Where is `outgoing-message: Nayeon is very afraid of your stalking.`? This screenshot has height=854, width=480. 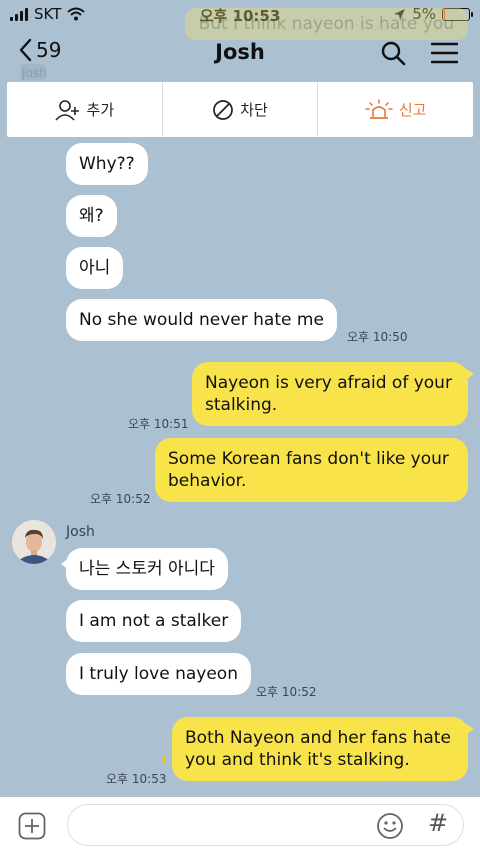
outgoing-message: Nayeon is very afraid of your stalking. is located at coordinates (333, 394).